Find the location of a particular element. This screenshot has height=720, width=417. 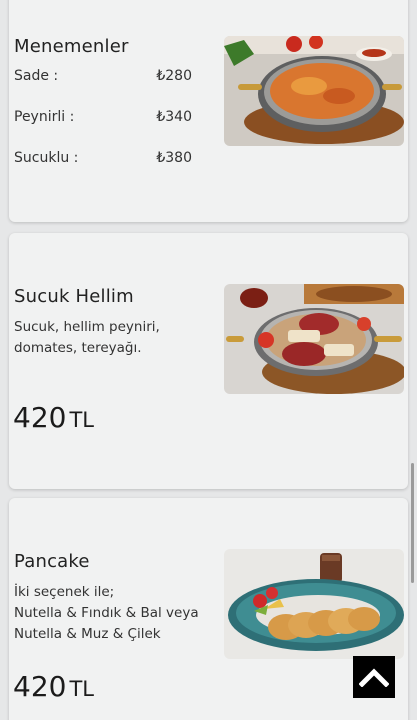

item-title: Menemenler is located at coordinates (71, 46).